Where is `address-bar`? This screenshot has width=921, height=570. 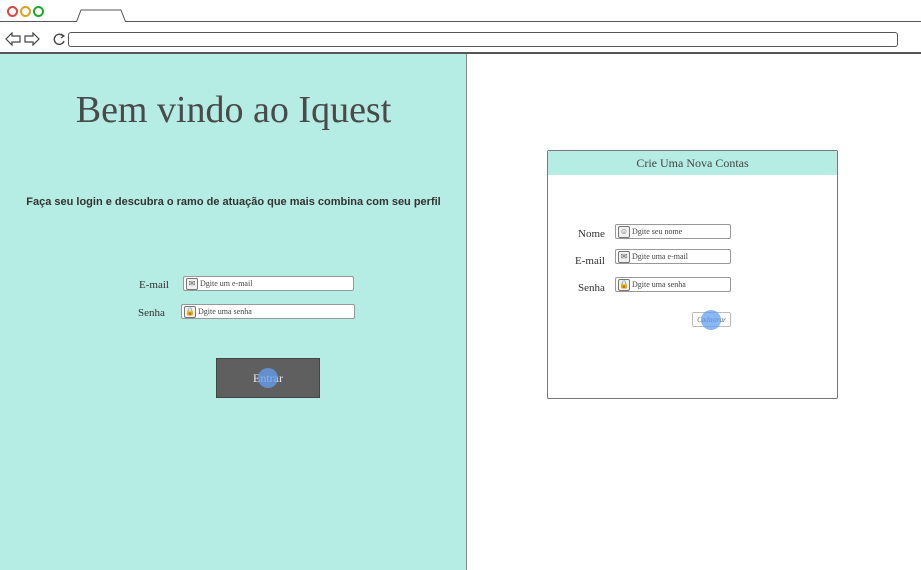
address-bar is located at coordinates (483, 39).